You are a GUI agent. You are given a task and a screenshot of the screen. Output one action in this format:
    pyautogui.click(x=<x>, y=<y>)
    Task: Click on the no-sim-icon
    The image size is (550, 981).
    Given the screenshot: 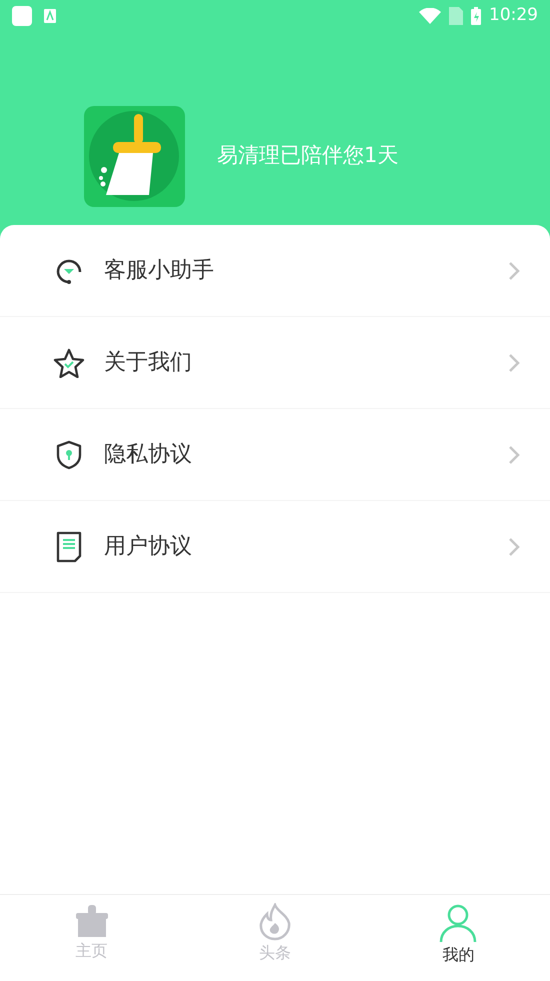 What is the action you would take?
    pyautogui.click(x=456, y=16)
    